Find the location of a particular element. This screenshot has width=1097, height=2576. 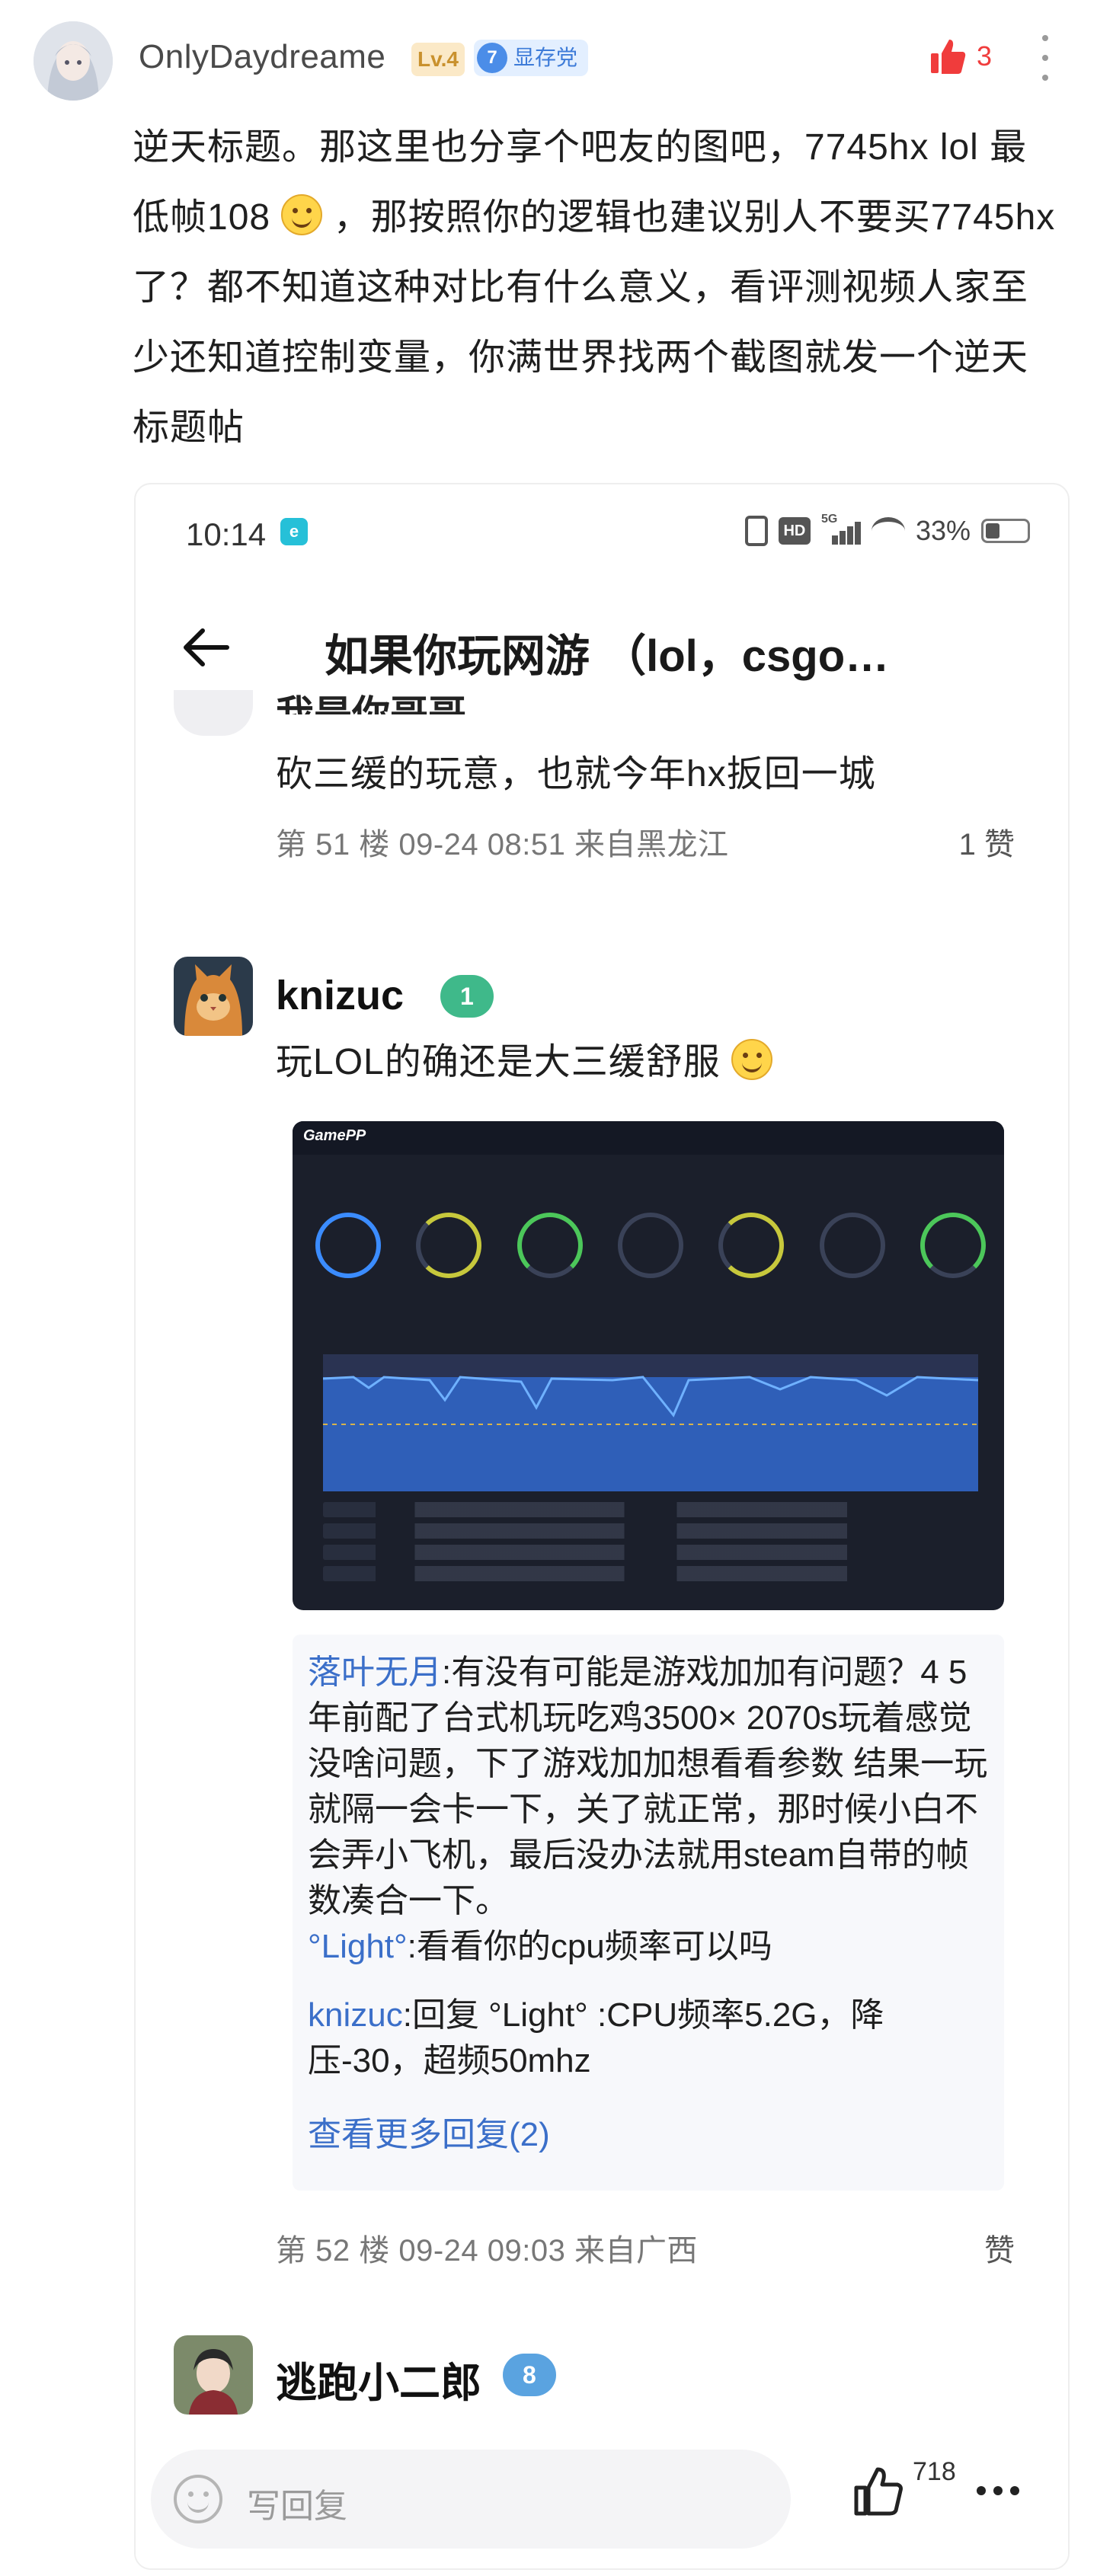

member-badge-num: 7 is located at coordinates (492, 58).